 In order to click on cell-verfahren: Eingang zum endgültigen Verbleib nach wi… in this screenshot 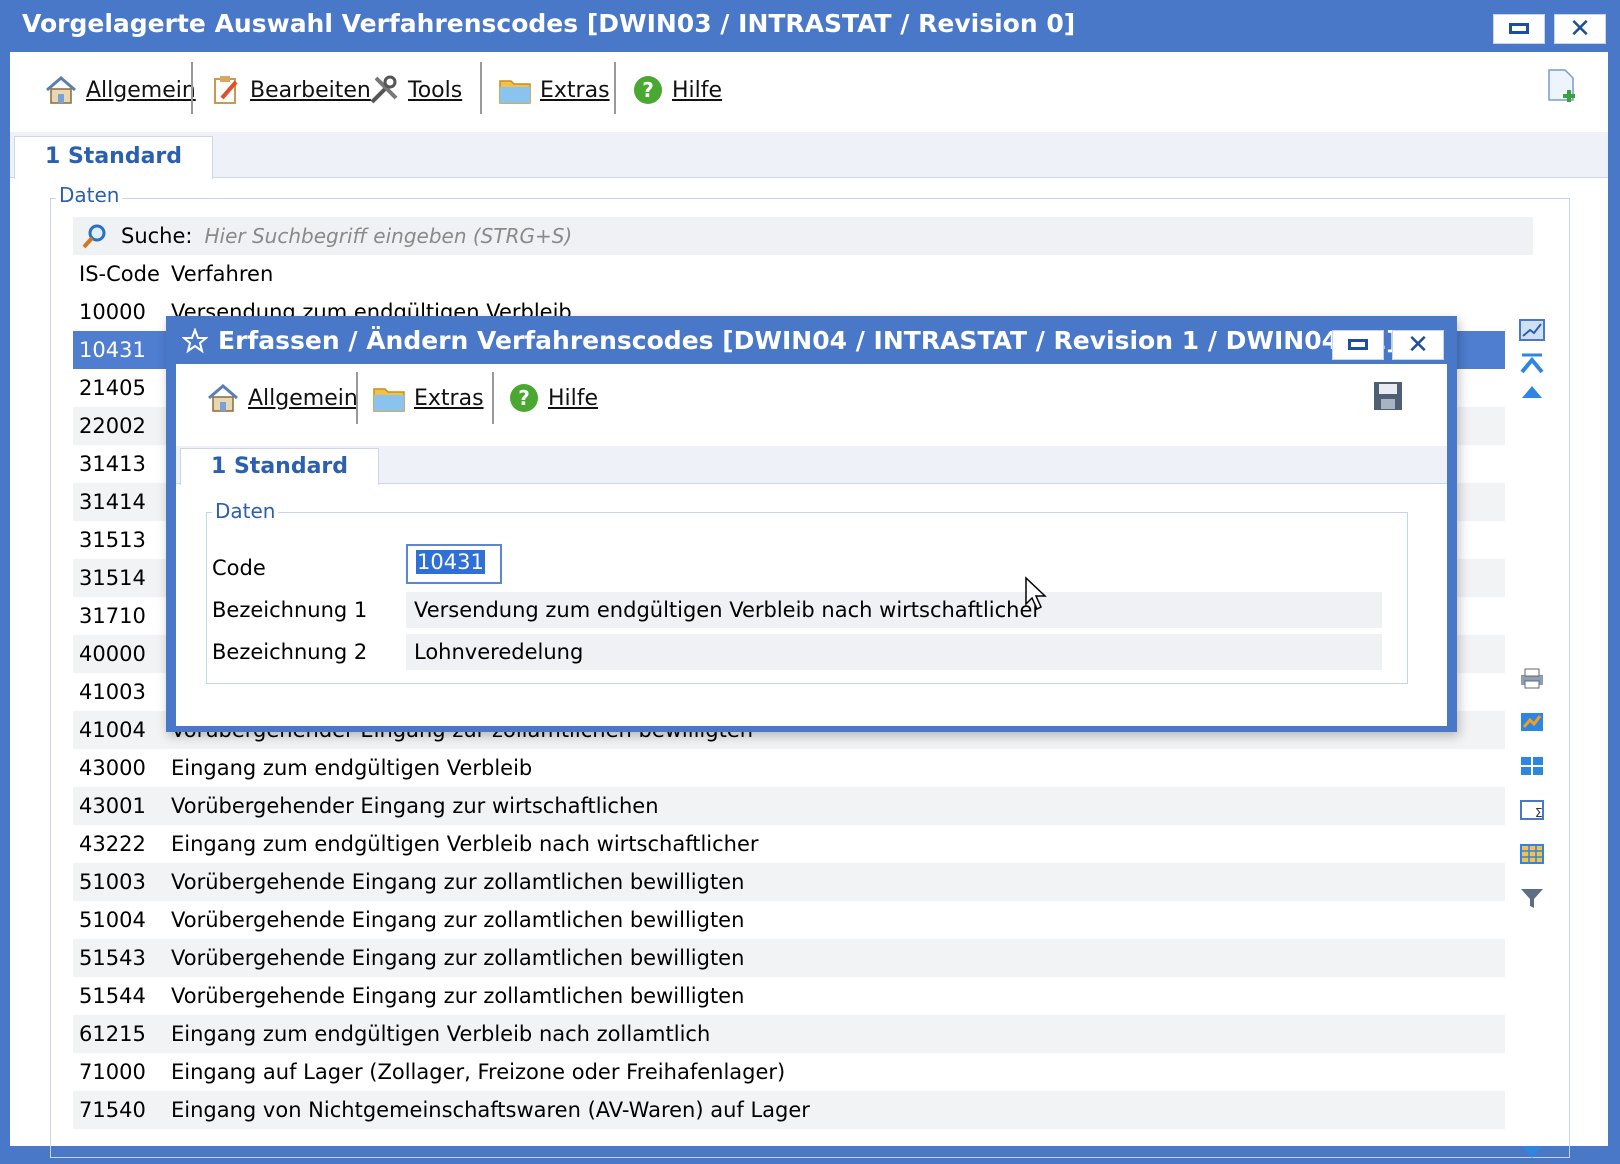, I will do `click(465, 844)`.